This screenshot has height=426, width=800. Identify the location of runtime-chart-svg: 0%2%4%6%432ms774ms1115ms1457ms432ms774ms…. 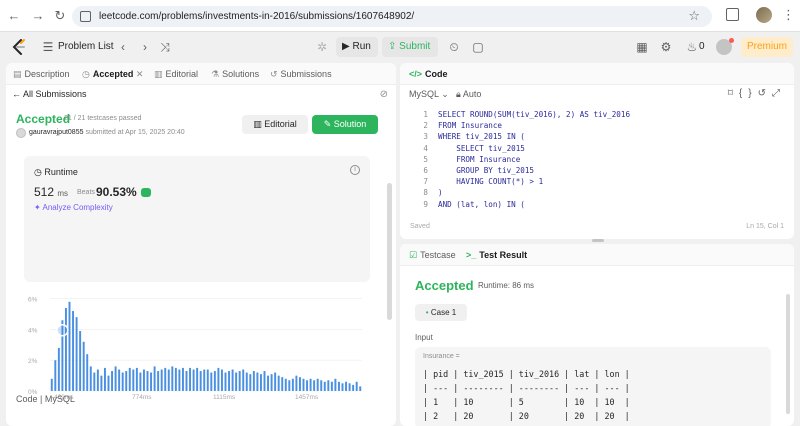
(197, 346).